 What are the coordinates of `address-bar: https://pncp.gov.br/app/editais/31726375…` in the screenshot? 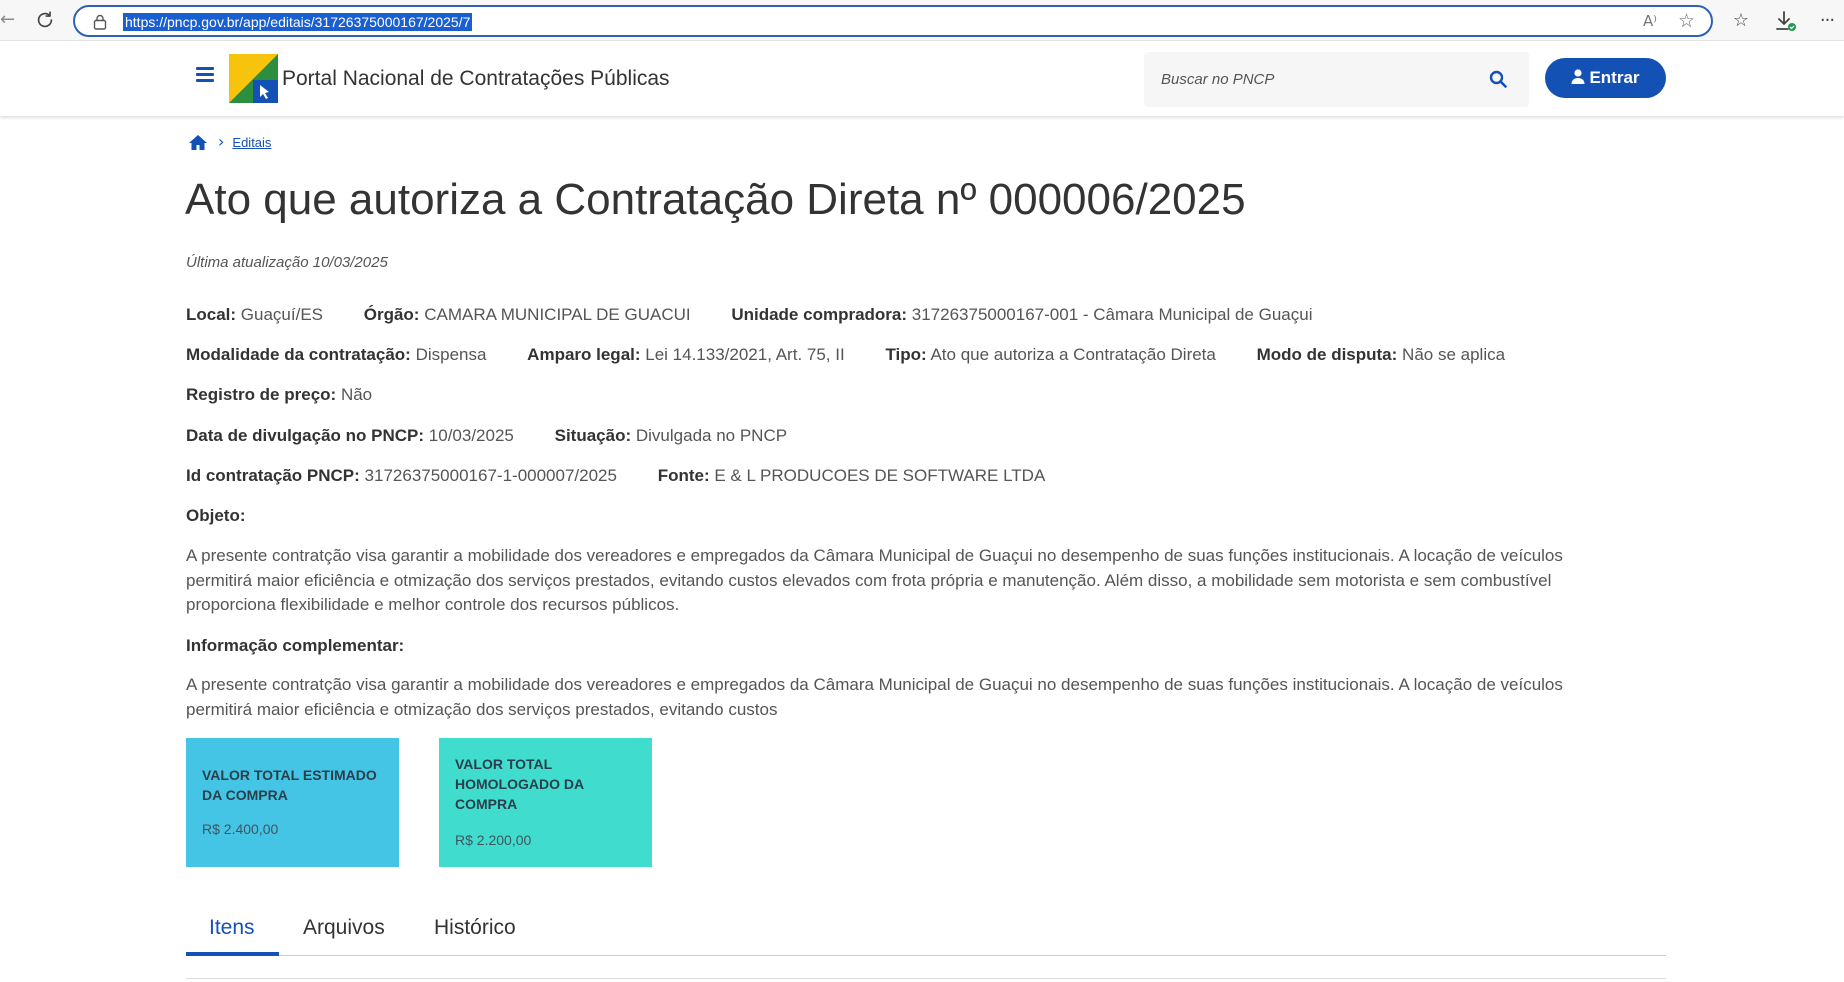 It's located at (893, 21).